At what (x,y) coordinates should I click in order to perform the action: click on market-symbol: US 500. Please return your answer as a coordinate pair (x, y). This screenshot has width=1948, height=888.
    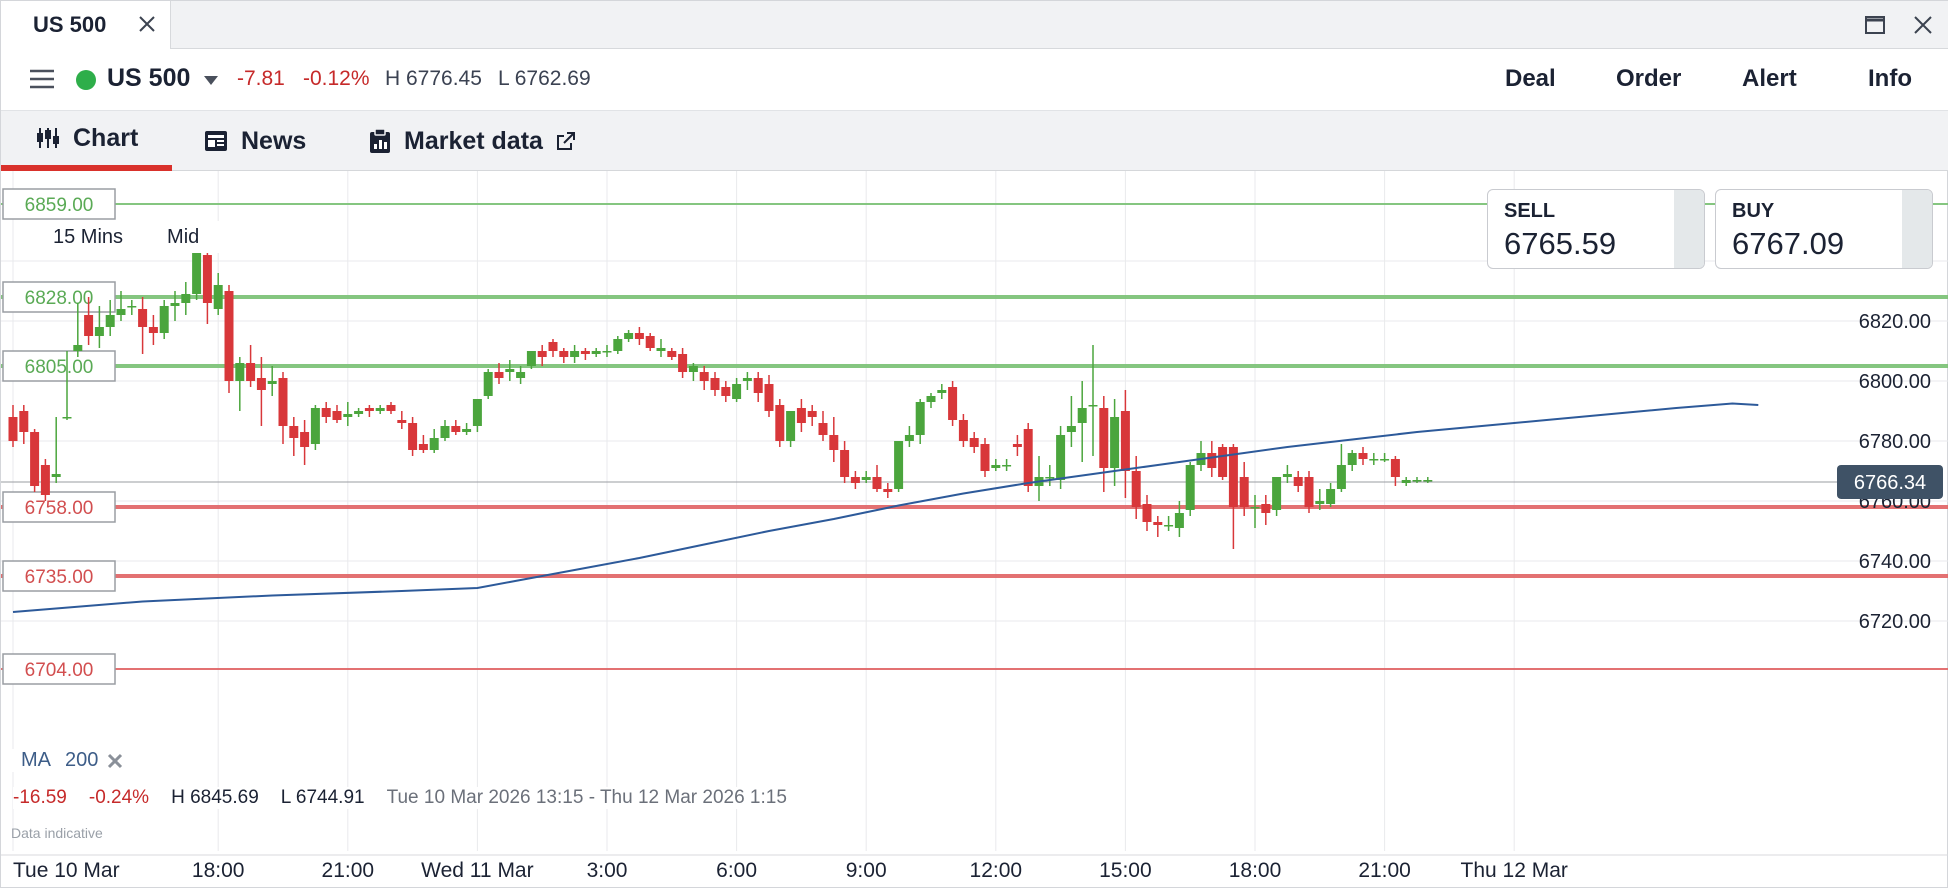
    Looking at the image, I should click on (148, 78).